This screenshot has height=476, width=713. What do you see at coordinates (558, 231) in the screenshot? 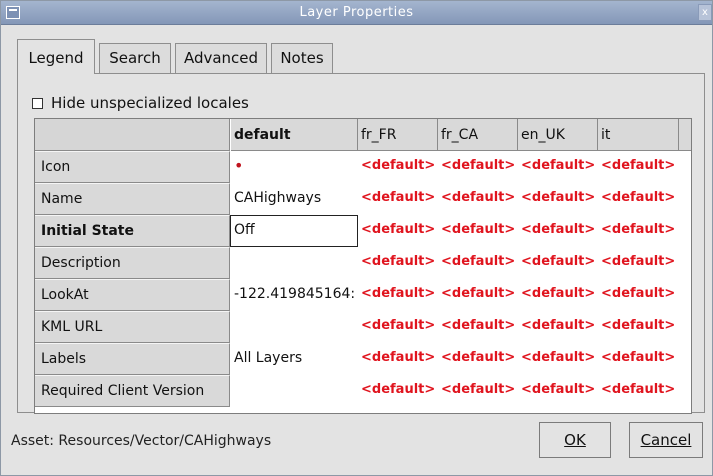
I see `cell-initial-state-en-uk: <default>` at bounding box center [558, 231].